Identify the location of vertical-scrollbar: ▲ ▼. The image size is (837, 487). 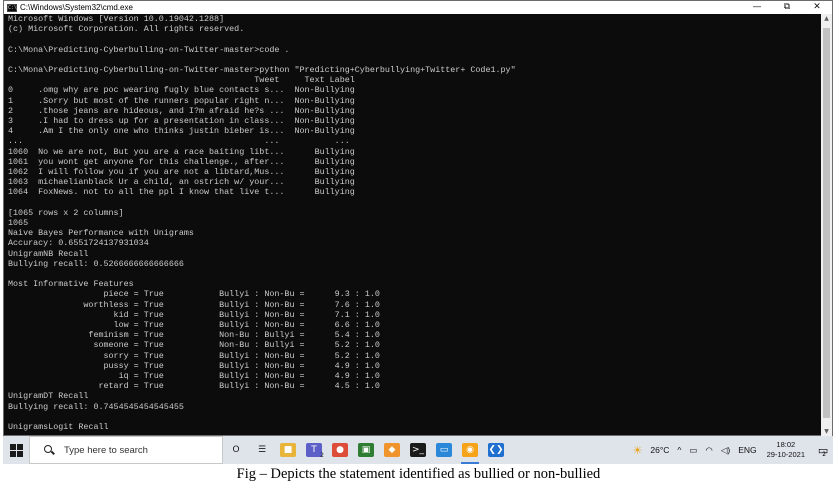
(826, 225).